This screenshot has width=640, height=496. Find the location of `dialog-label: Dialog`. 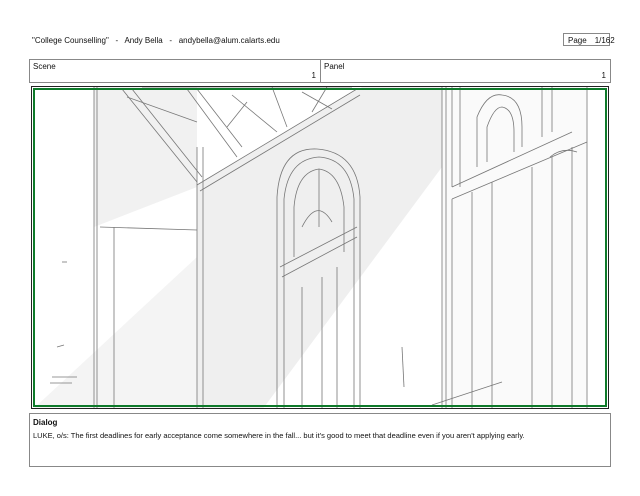

dialog-label: Dialog is located at coordinates (45, 422).